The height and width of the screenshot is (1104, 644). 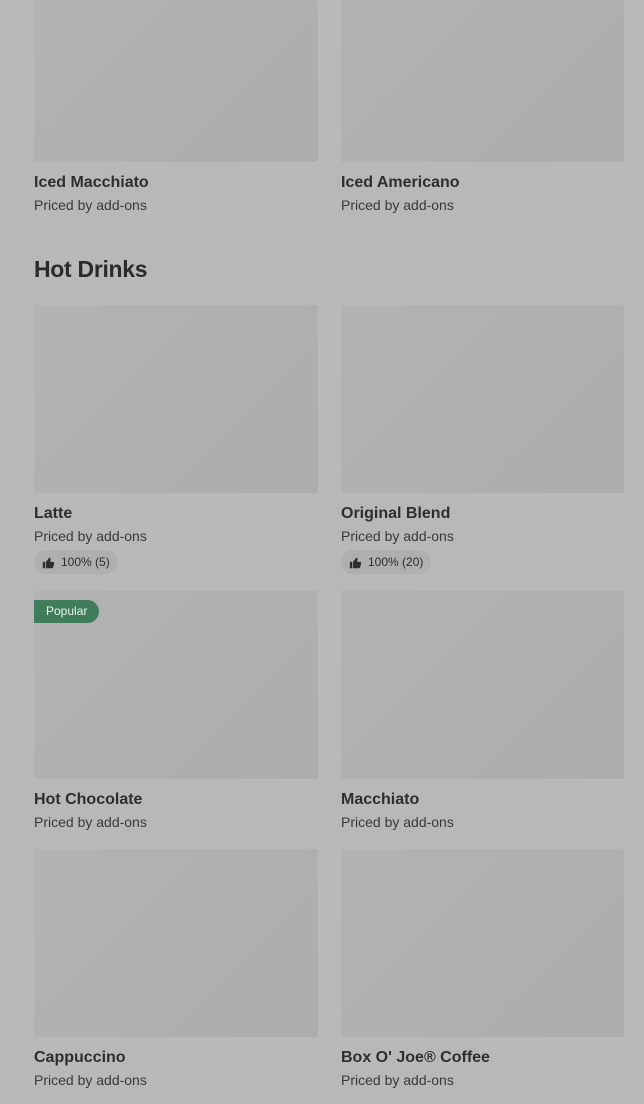 I want to click on menu-item-cappuccino: Cappuccino Priced by add-ons, so click(x=176, y=969).